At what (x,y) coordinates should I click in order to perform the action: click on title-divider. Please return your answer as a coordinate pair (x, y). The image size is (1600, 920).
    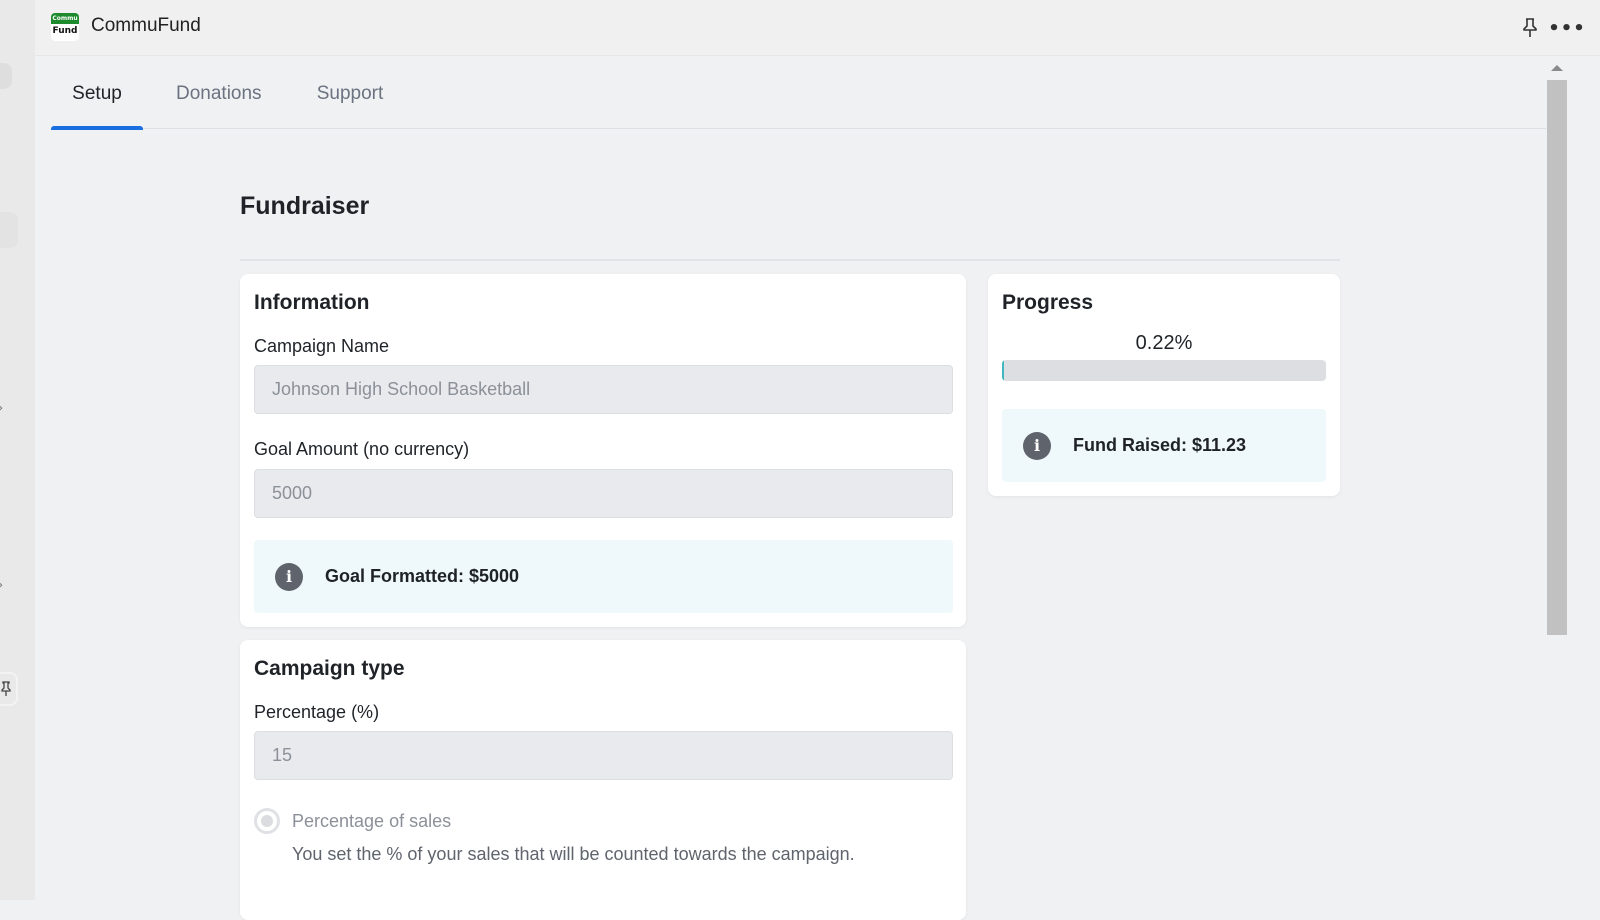
    Looking at the image, I should click on (790, 260).